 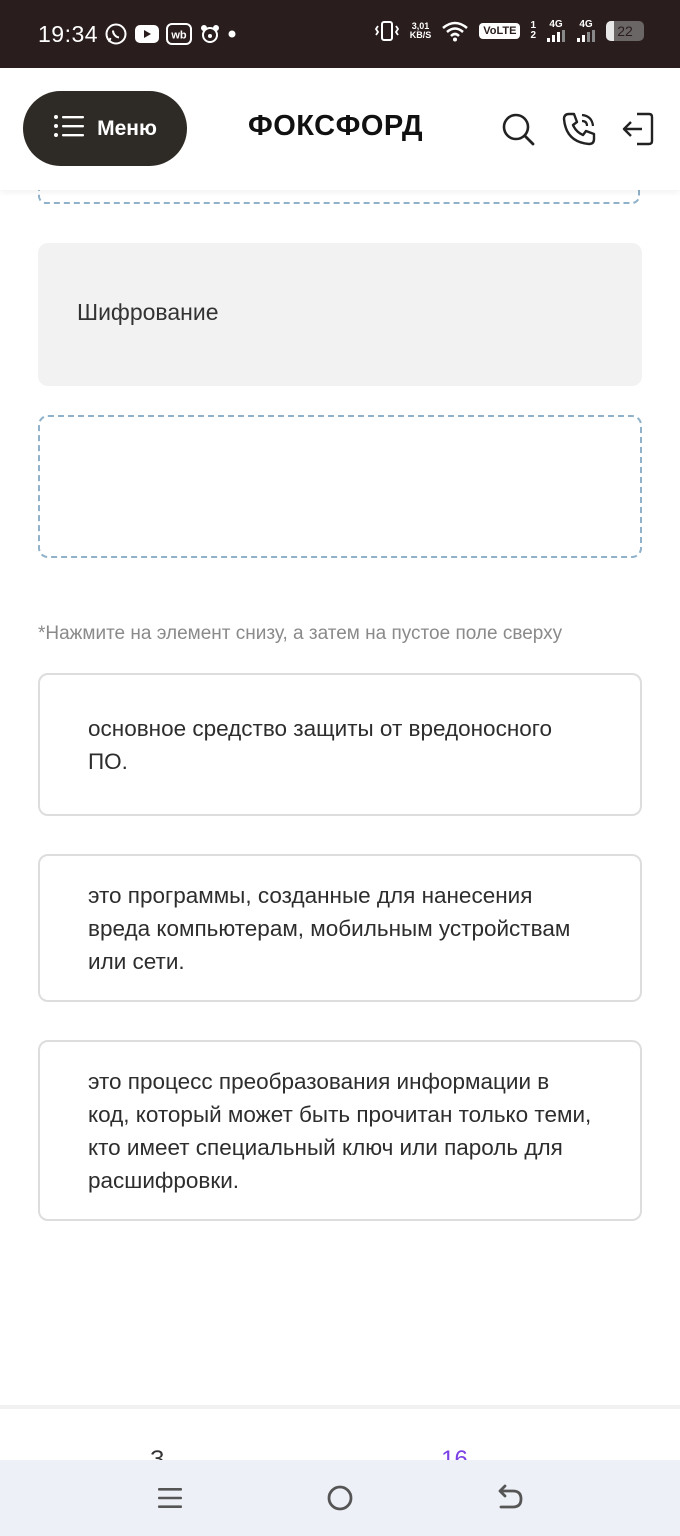 I want to click on wifi-icon, so click(x=455, y=31).